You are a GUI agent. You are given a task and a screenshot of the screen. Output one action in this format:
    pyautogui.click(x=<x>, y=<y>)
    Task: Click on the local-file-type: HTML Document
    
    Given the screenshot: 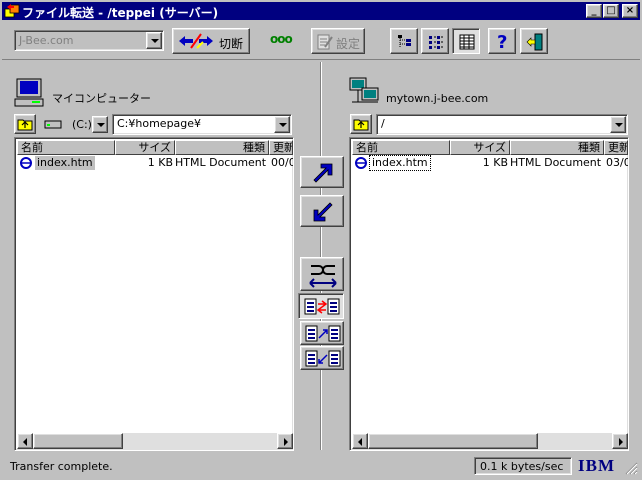 What is the action you would take?
    pyautogui.click(x=221, y=162)
    